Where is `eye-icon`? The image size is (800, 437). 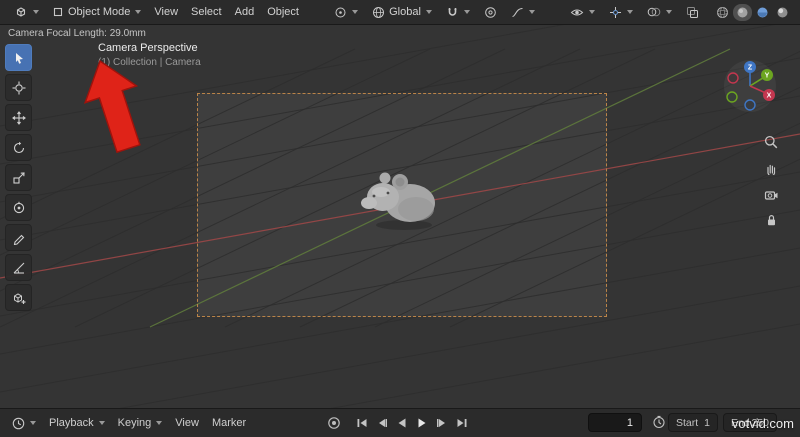 eye-icon is located at coordinates (577, 12).